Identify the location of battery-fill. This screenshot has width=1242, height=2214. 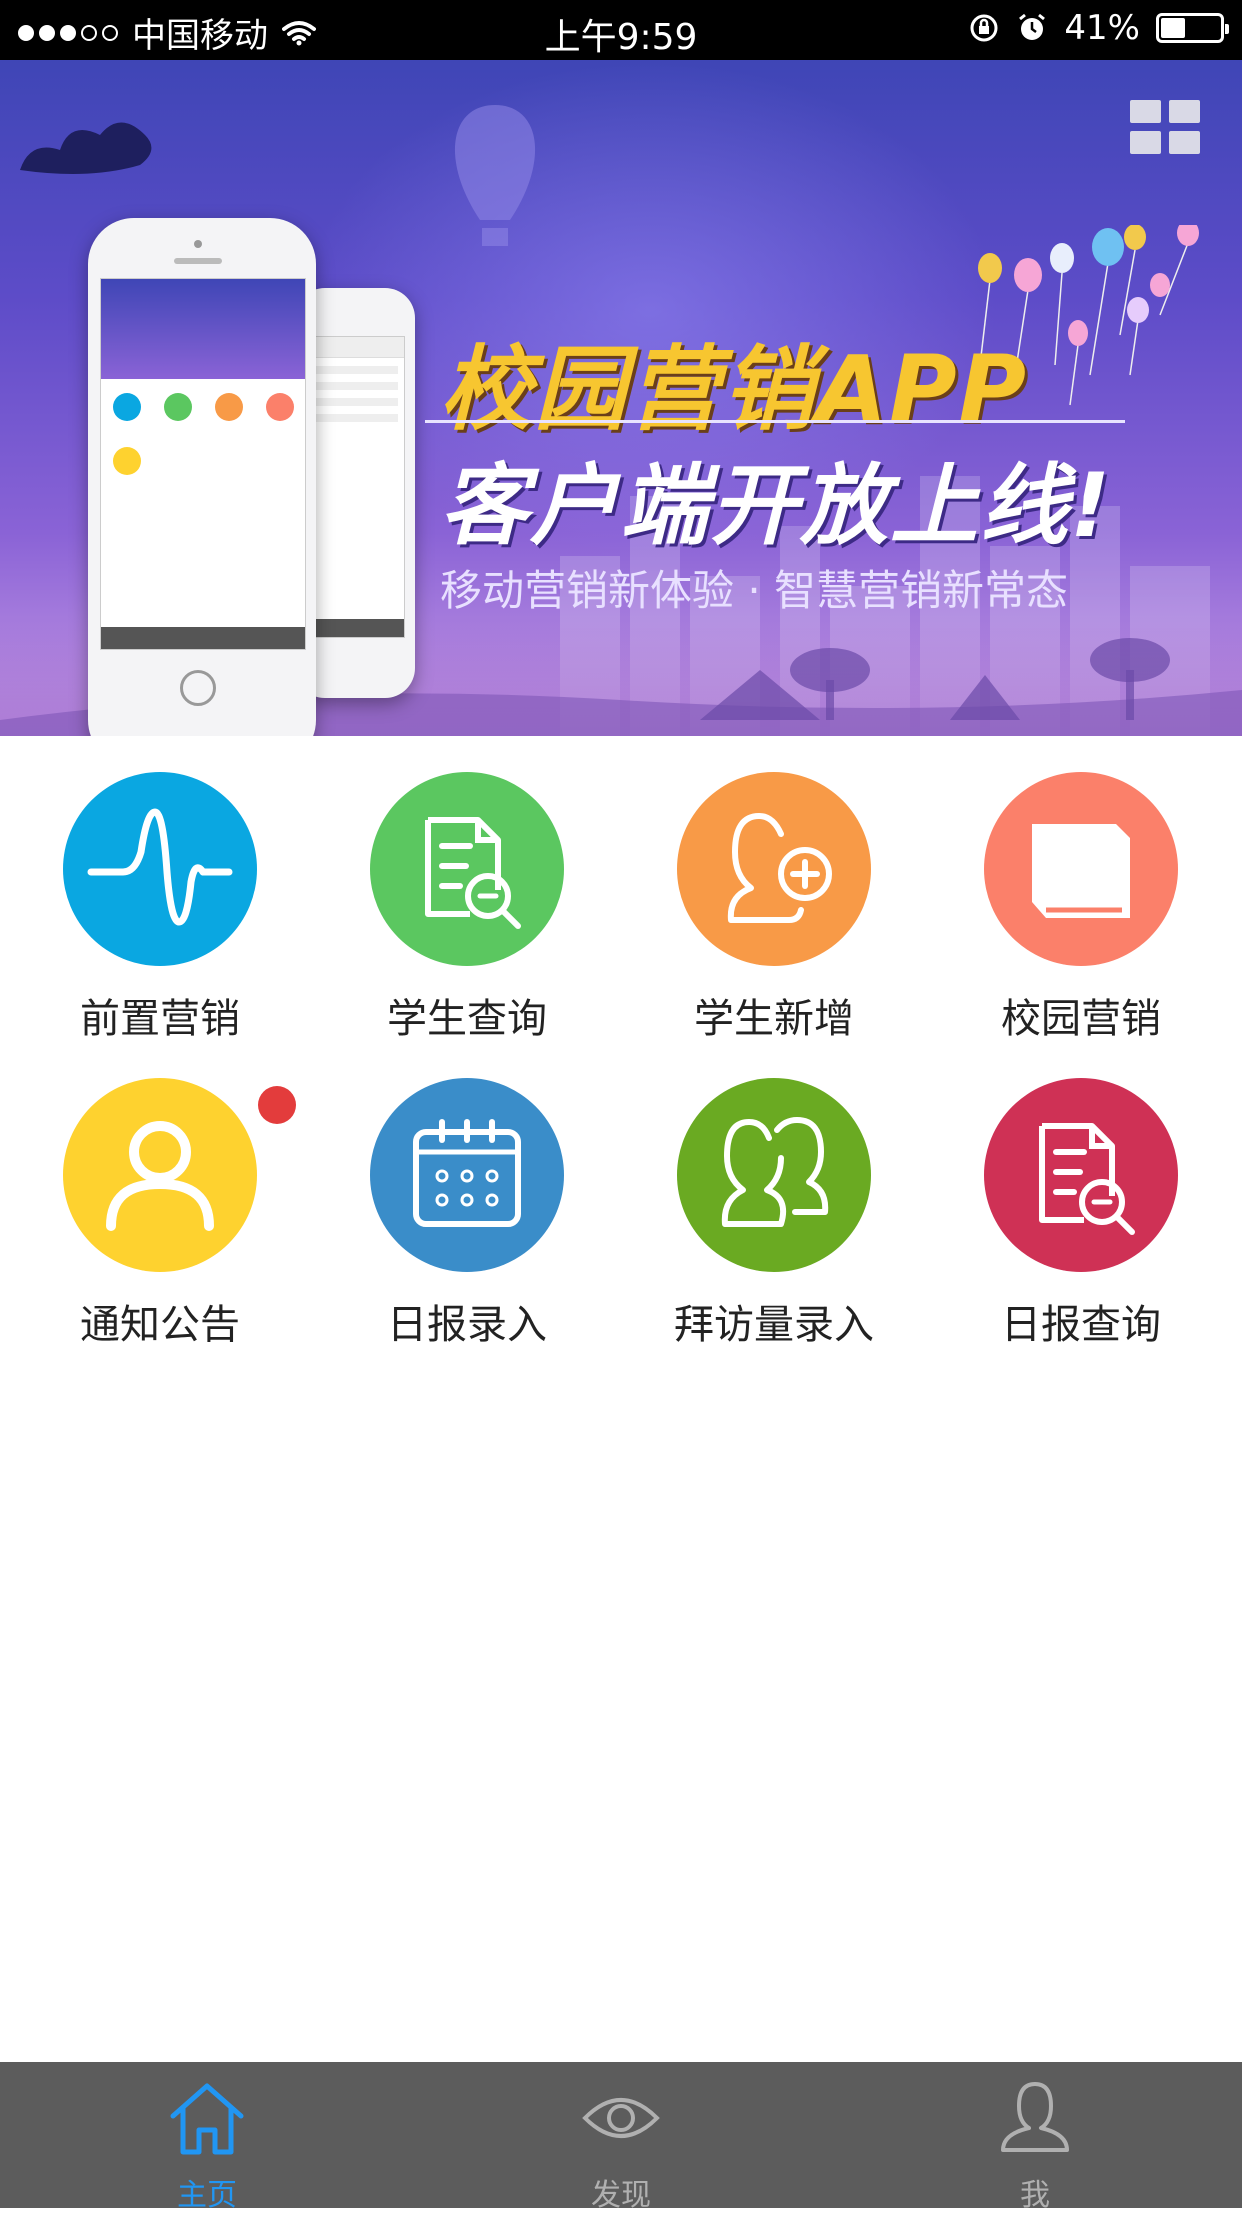
(1173, 28).